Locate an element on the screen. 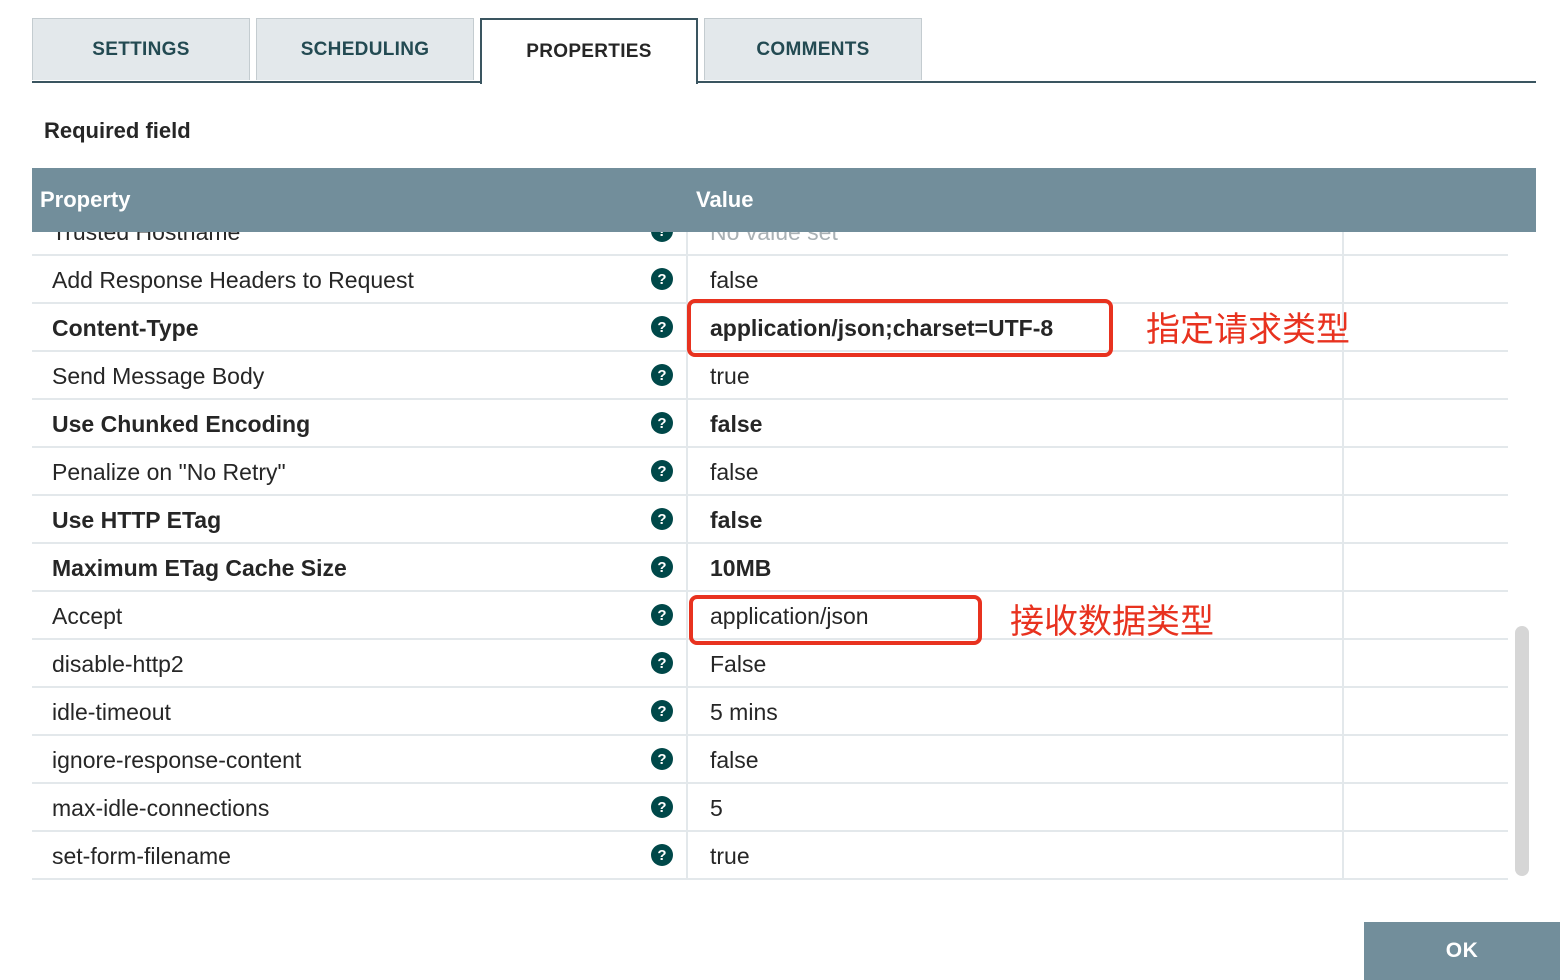 The width and height of the screenshot is (1560, 980). property-cell: Add Response Headers to Request? is located at coordinates (360, 279).